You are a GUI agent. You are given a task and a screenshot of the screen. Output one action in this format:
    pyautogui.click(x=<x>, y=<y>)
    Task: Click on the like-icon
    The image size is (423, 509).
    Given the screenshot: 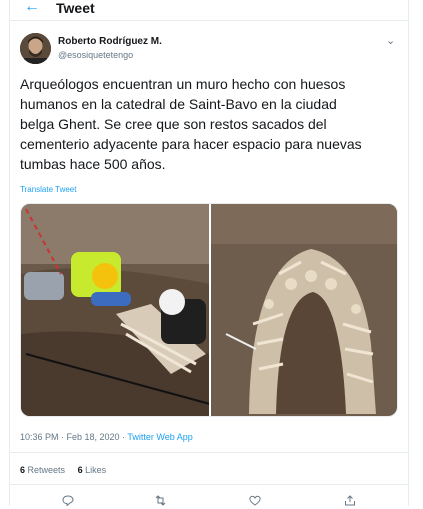 What is the action you would take?
    pyautogui.click(x=255, y=502)
    